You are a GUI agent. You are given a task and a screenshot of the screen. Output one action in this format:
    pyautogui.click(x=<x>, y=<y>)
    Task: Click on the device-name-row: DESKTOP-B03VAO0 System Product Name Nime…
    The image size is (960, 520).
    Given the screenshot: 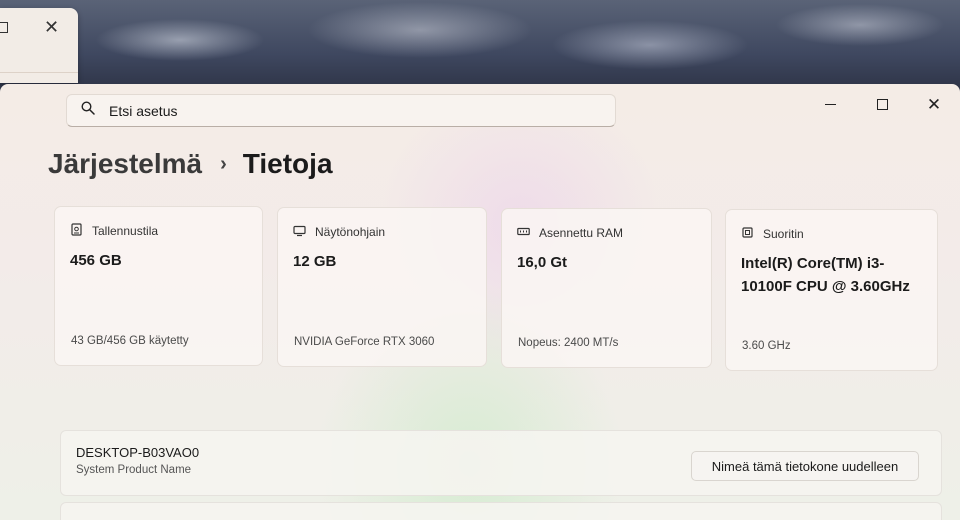 What is the action you would take?
    pyautogui.click(x=501, y=463)
    